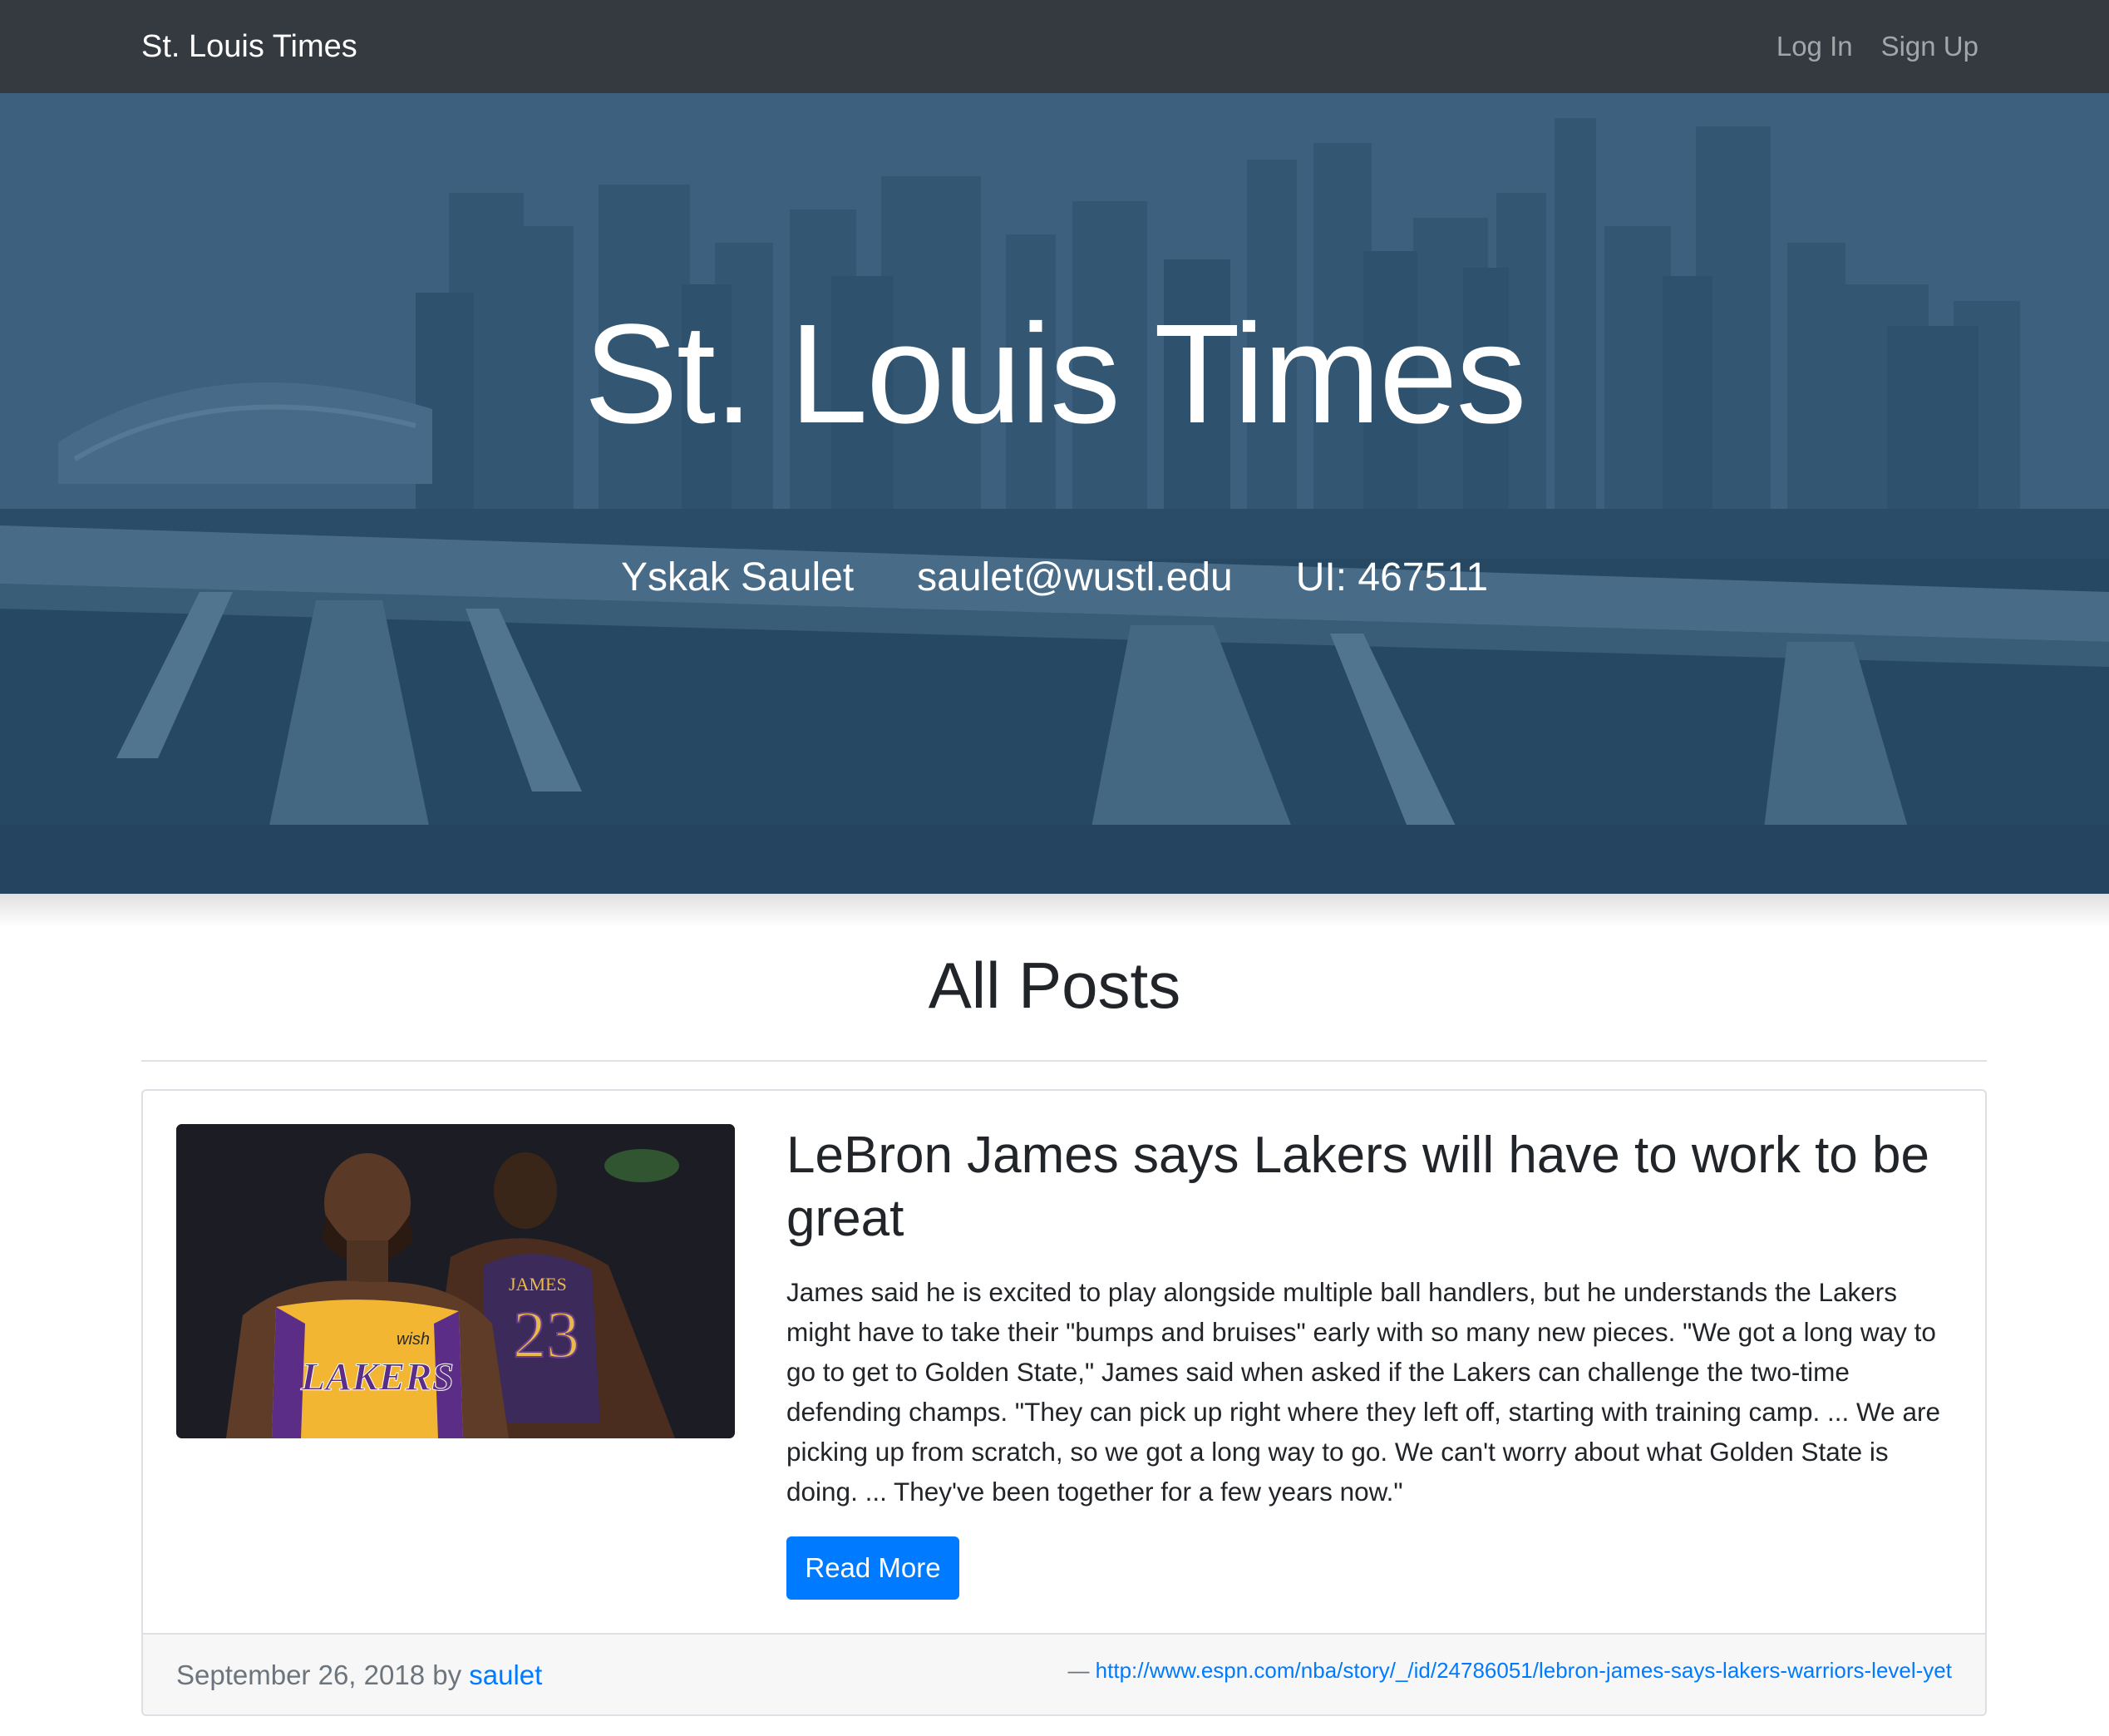 Image resolution: width=2109 pixels, height=1736 pixels. I want to click on author-ui-id: UI: 467511, so click(1392, 577).